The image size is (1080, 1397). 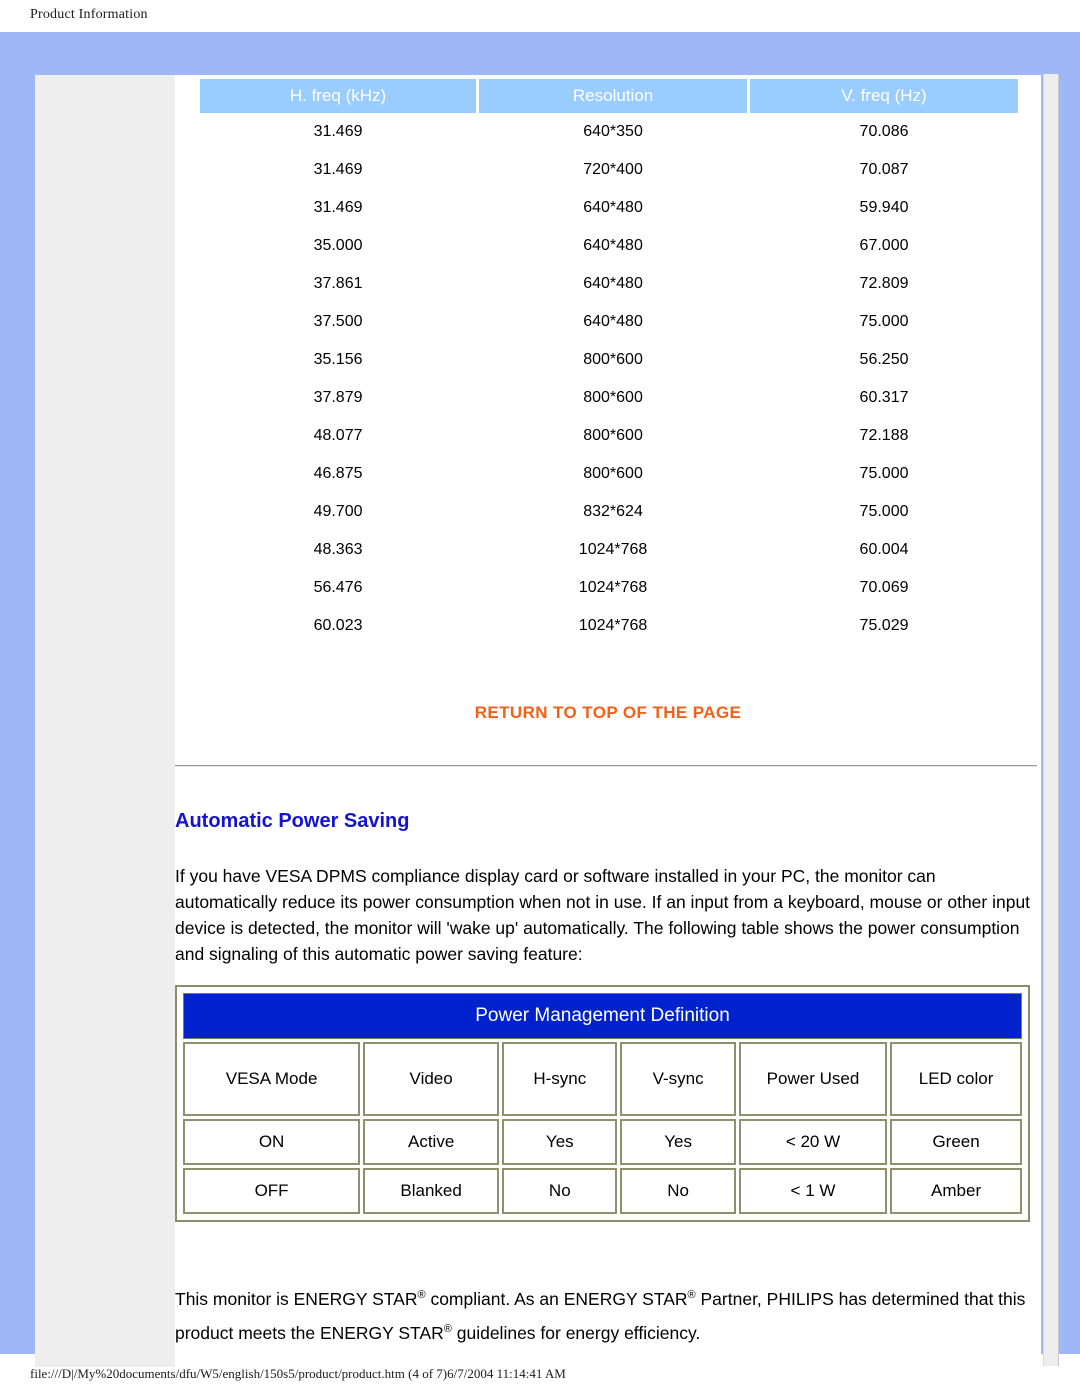 What do you see at coordinates (105, 721) in the screenshot?
I see `left-gray-rail` at bounding box center [105, 721].